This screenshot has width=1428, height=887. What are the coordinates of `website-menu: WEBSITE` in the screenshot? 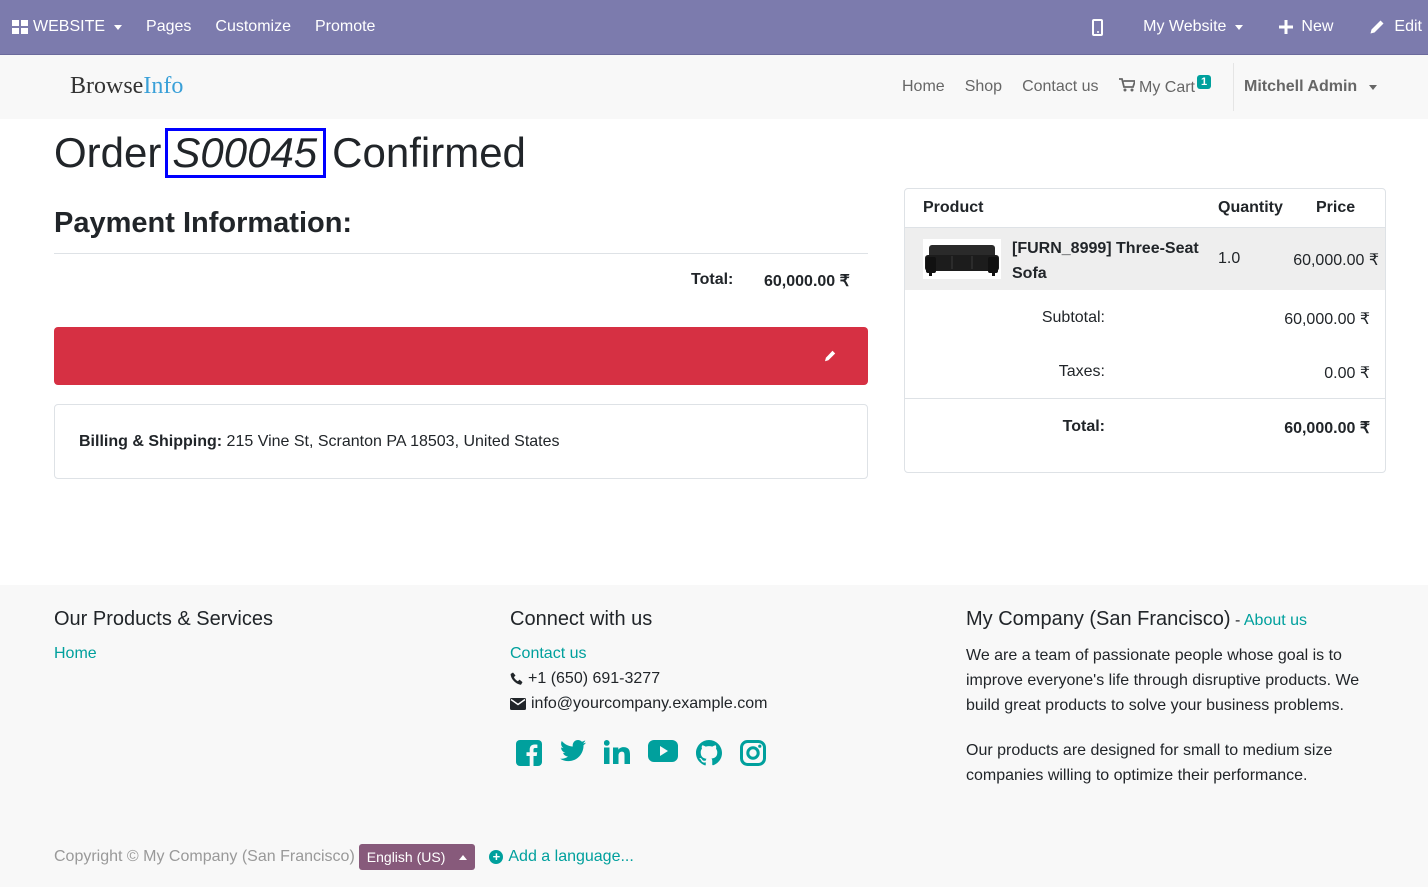 It's located at (67, 27).